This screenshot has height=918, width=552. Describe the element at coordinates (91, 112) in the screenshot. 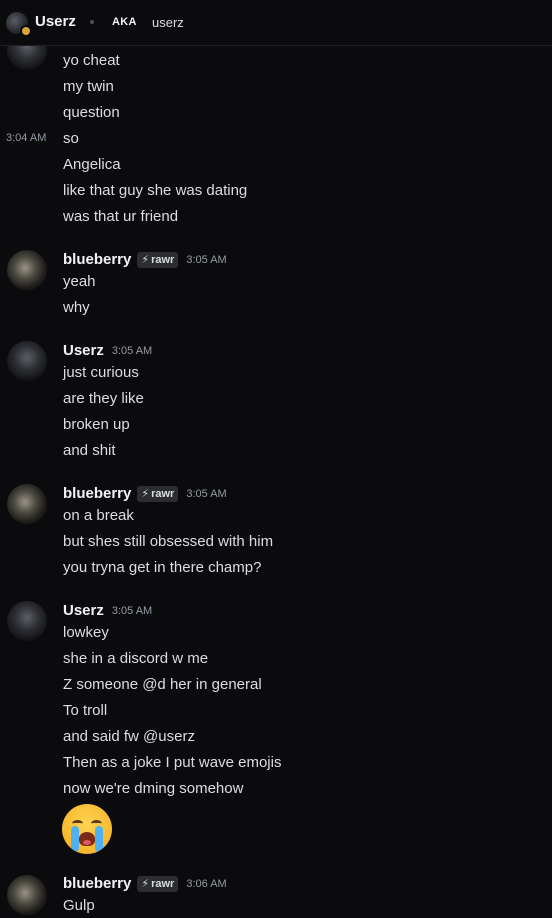

I see `message-line: question` at that location.